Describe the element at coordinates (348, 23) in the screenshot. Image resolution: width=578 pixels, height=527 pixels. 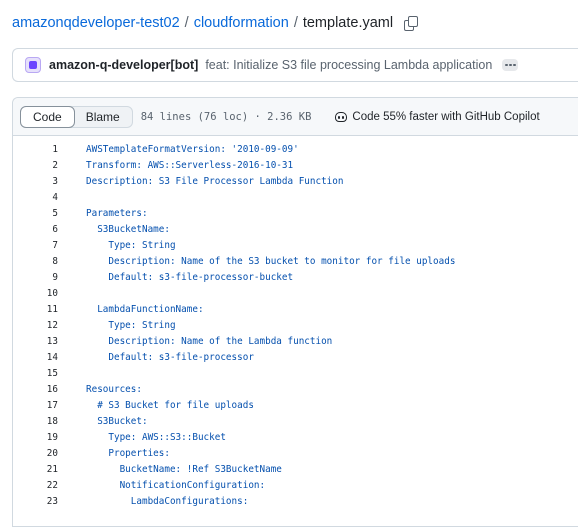
I see `file-name: template.yaml` at that location.